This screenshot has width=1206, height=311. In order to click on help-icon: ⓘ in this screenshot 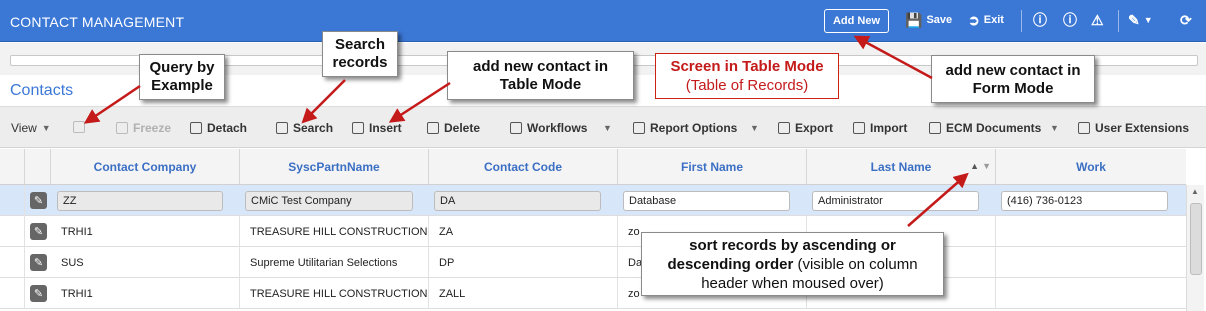, I will do `click(1070, 20)`.